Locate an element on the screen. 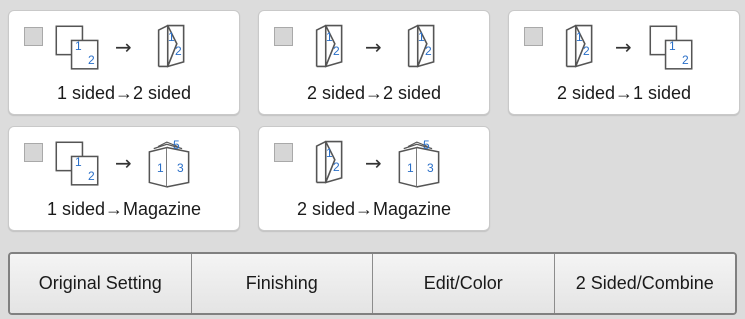  option-2-sided-to-1-sided: 1 2 → 1 2 2 sided→1 sided is located at coordinates (624, 62).